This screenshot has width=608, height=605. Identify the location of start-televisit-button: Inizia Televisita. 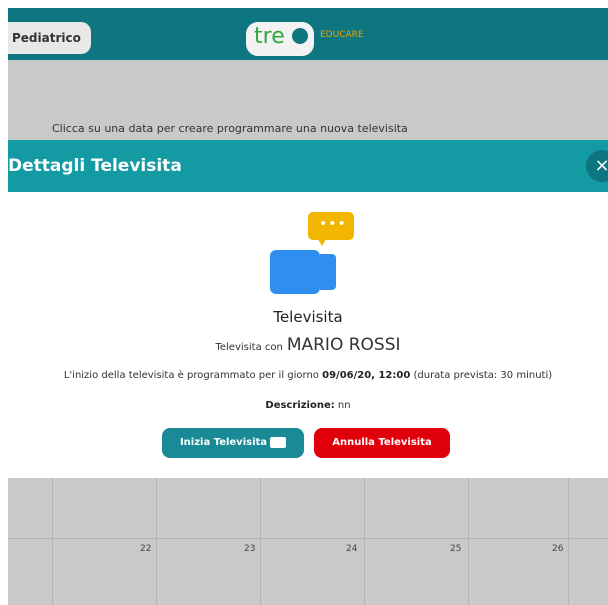
(233, 443).